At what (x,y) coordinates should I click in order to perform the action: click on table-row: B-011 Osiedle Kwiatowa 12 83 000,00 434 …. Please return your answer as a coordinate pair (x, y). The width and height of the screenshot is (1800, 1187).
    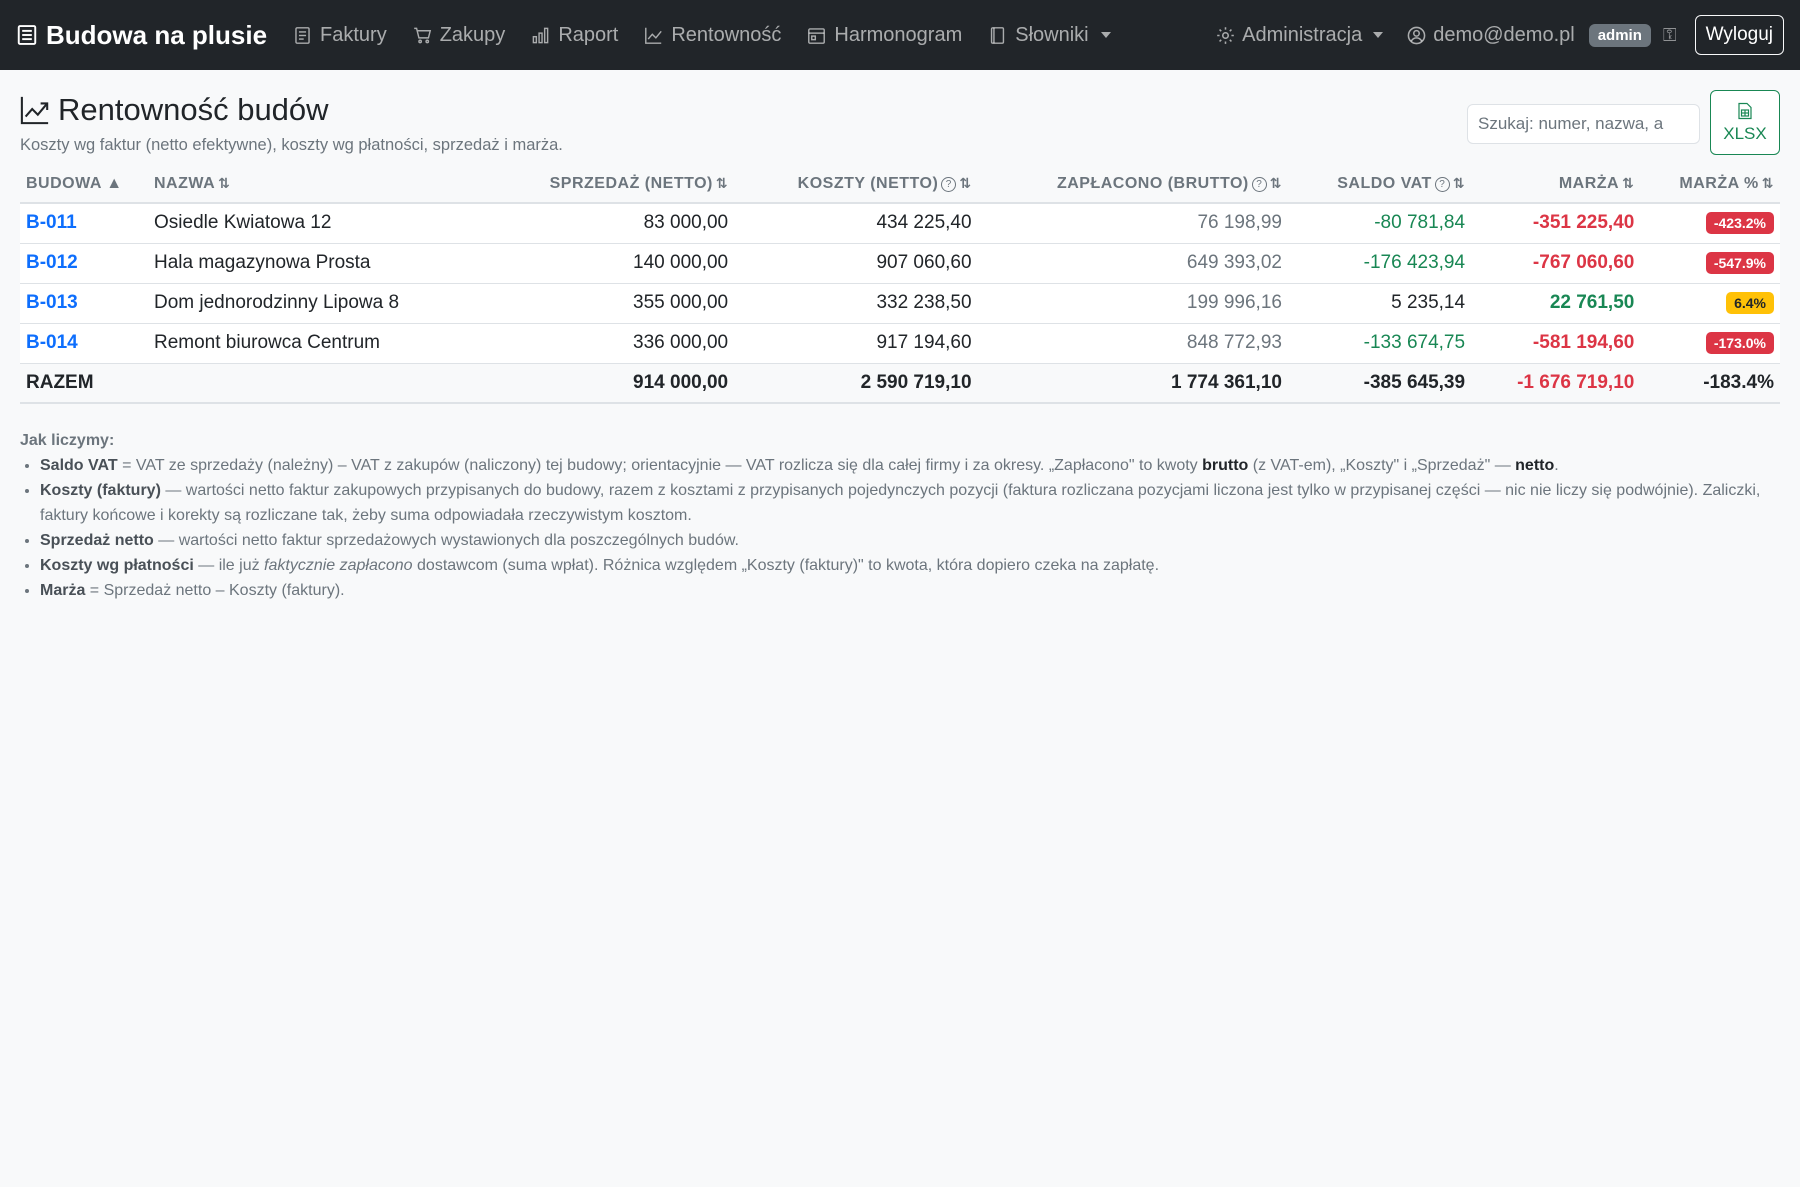
    Looking at the image, I should click on (900, 223).